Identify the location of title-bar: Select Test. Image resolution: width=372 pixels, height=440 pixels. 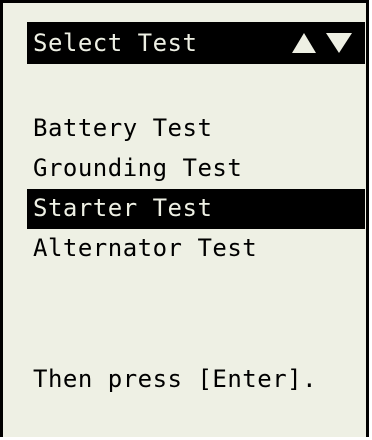
(196, 43).